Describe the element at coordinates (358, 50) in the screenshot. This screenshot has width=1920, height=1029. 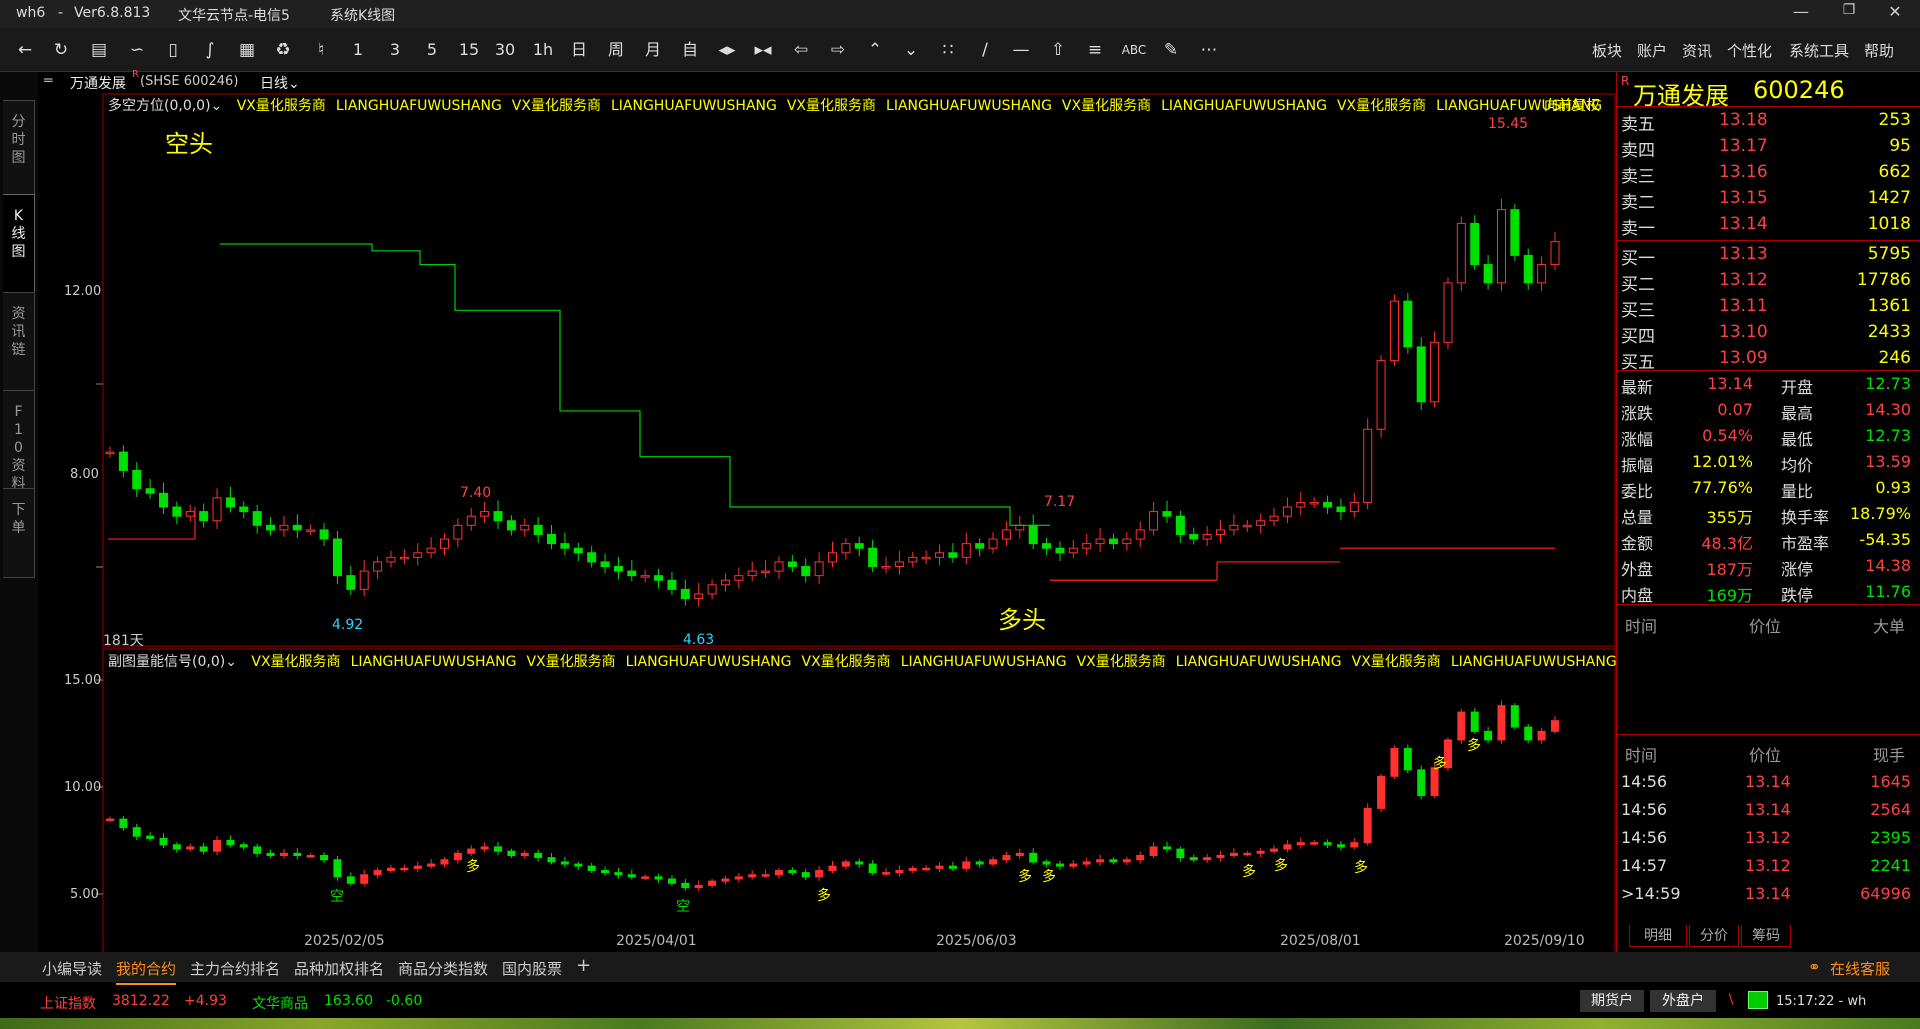
I see `period-1-button: 1` at that location.